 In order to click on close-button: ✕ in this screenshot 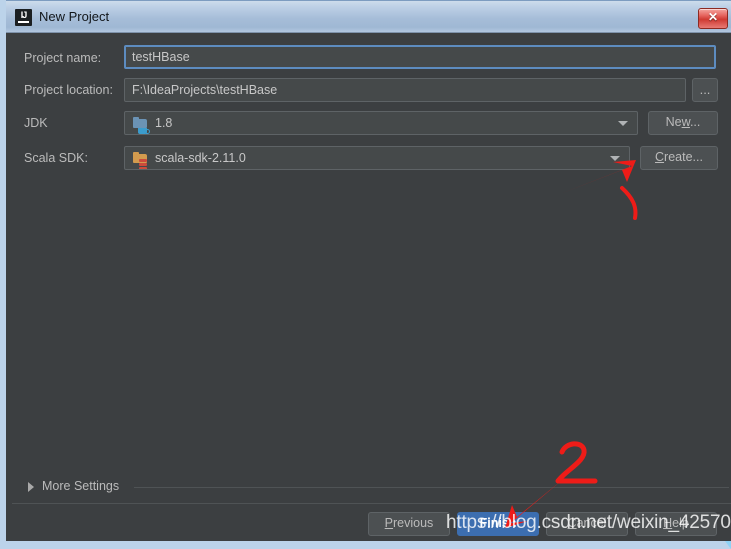, I will do `click(713, 18)`.